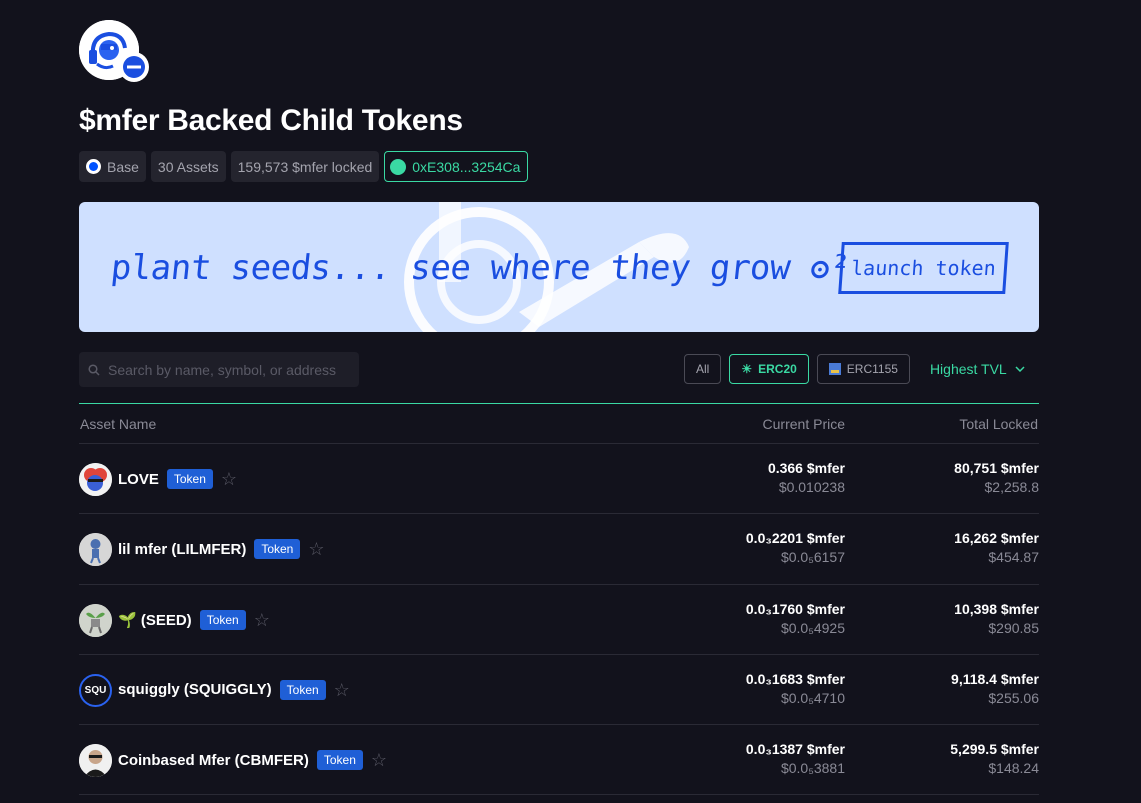  Describe the element at coordinates (996, 477) in the screenshot. I see `total-locked: 80,751 $mfer $2,258.8` at that location.